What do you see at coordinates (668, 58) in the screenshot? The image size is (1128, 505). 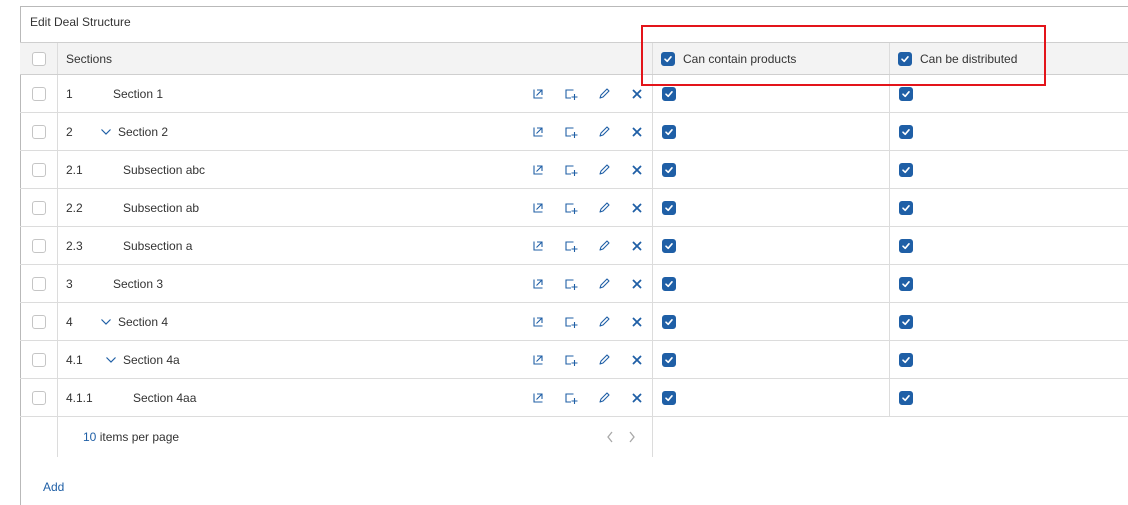 I see `can-contain-products-all-checkbox` at bounding box center [668, 58].